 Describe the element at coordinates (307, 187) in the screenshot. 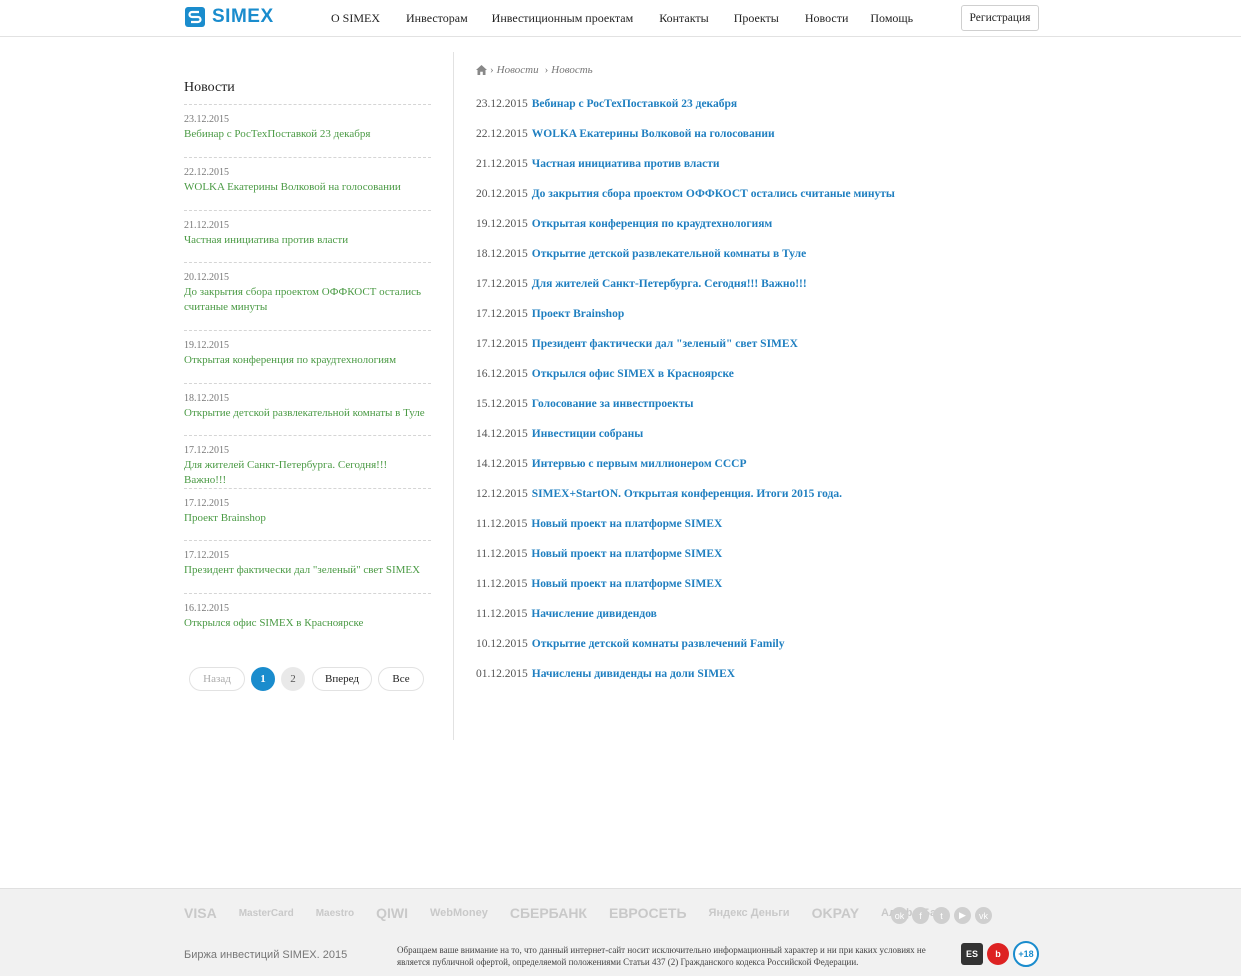

I see `sidebar-news-link: WOLKA Екатерины Волковой на голосовании` at that location.